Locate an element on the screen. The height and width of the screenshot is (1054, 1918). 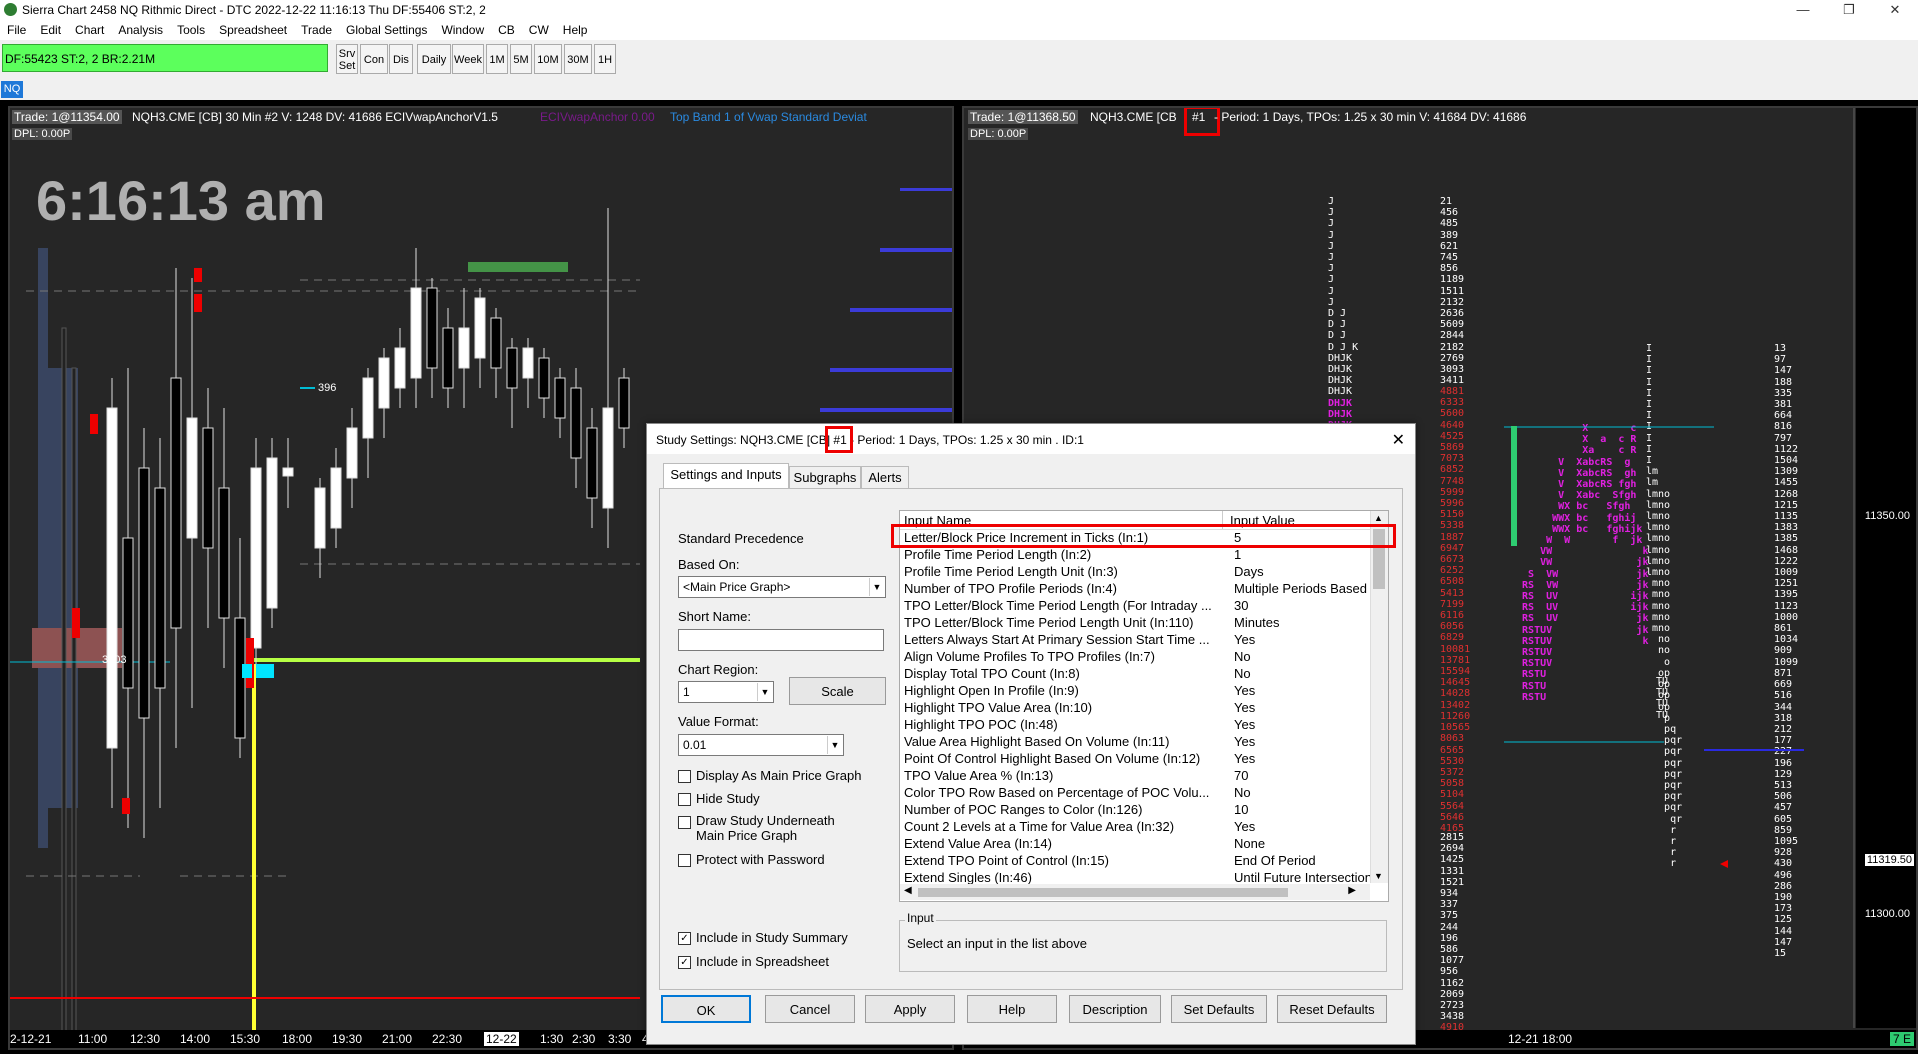
menu-trade: Trade is located at coordinates (316, 28).